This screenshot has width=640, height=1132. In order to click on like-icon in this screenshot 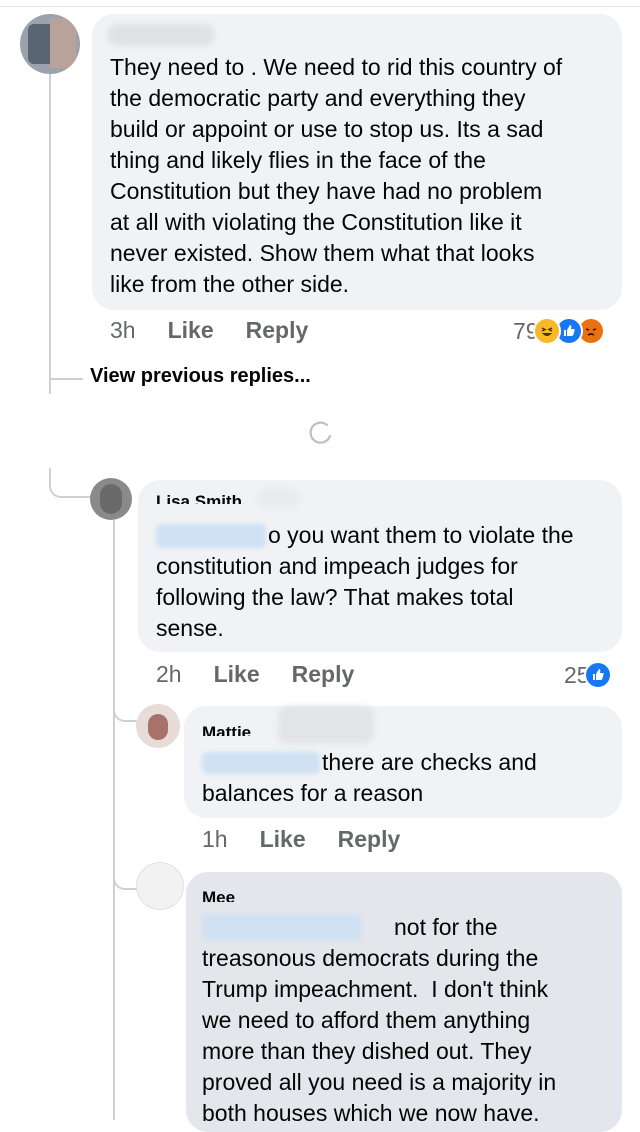, I will do `click(597, 675)`.